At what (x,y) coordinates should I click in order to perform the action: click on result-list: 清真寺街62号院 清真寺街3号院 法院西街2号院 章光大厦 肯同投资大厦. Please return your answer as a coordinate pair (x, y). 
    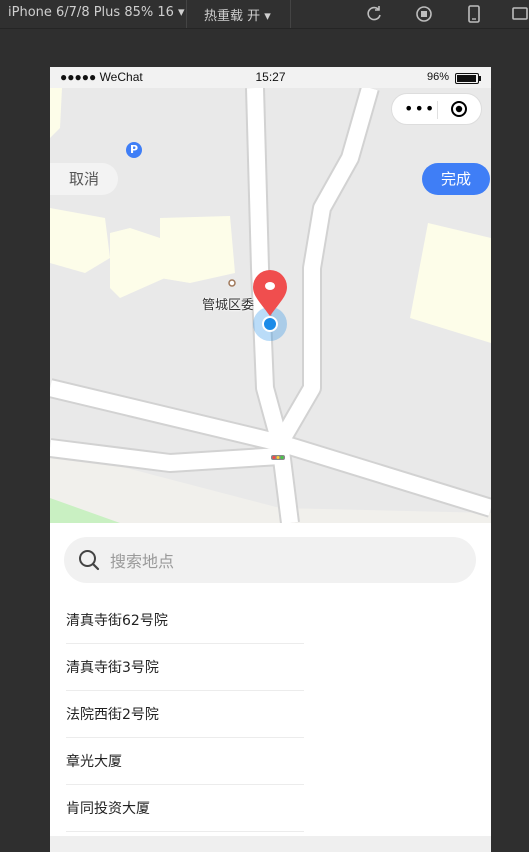
    Looking at the image, I should click on (185, 715).